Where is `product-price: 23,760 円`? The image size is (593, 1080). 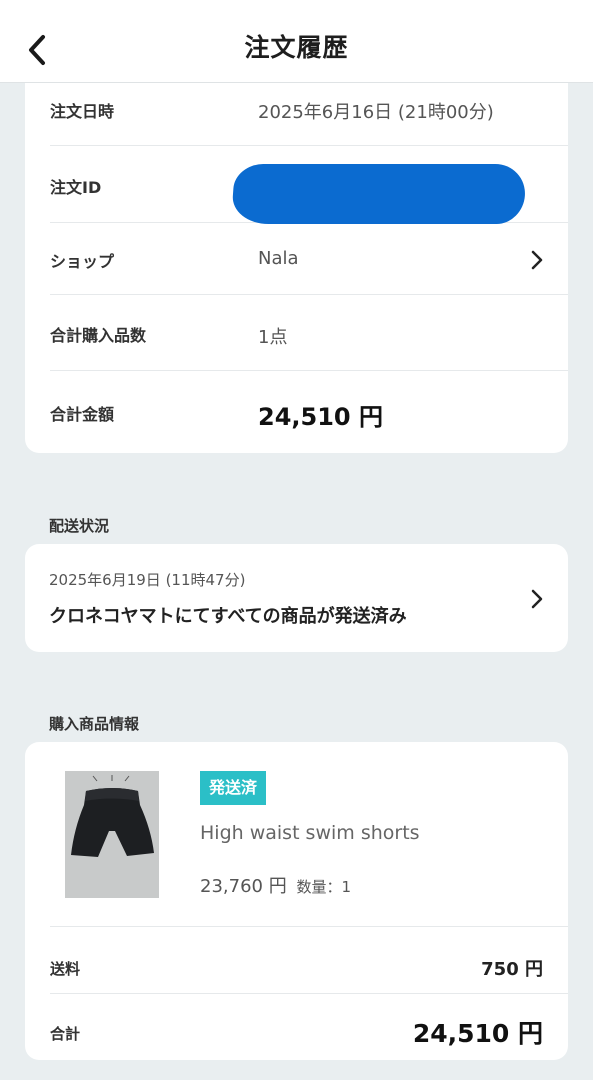
product-price: 23,760 円 is located at coordinates (243, 886).